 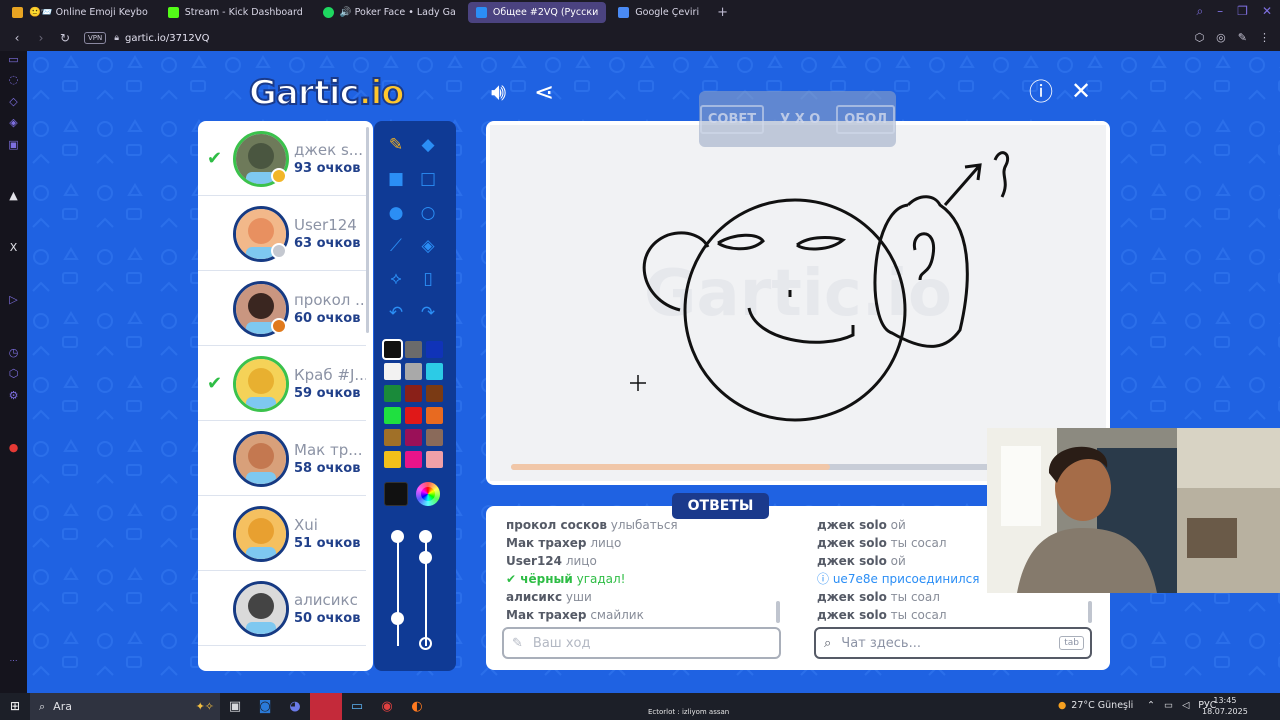 I want to click on firefox-icon: ◐, so click(x=417, y=706).